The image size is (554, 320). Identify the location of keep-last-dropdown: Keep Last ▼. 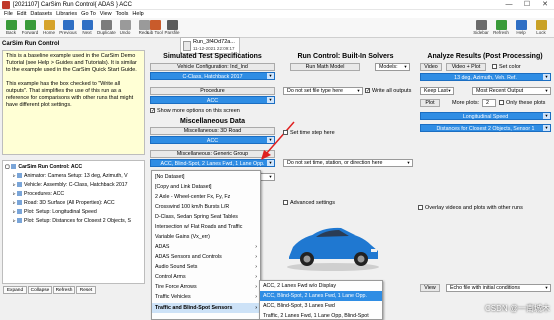
(437, 91).